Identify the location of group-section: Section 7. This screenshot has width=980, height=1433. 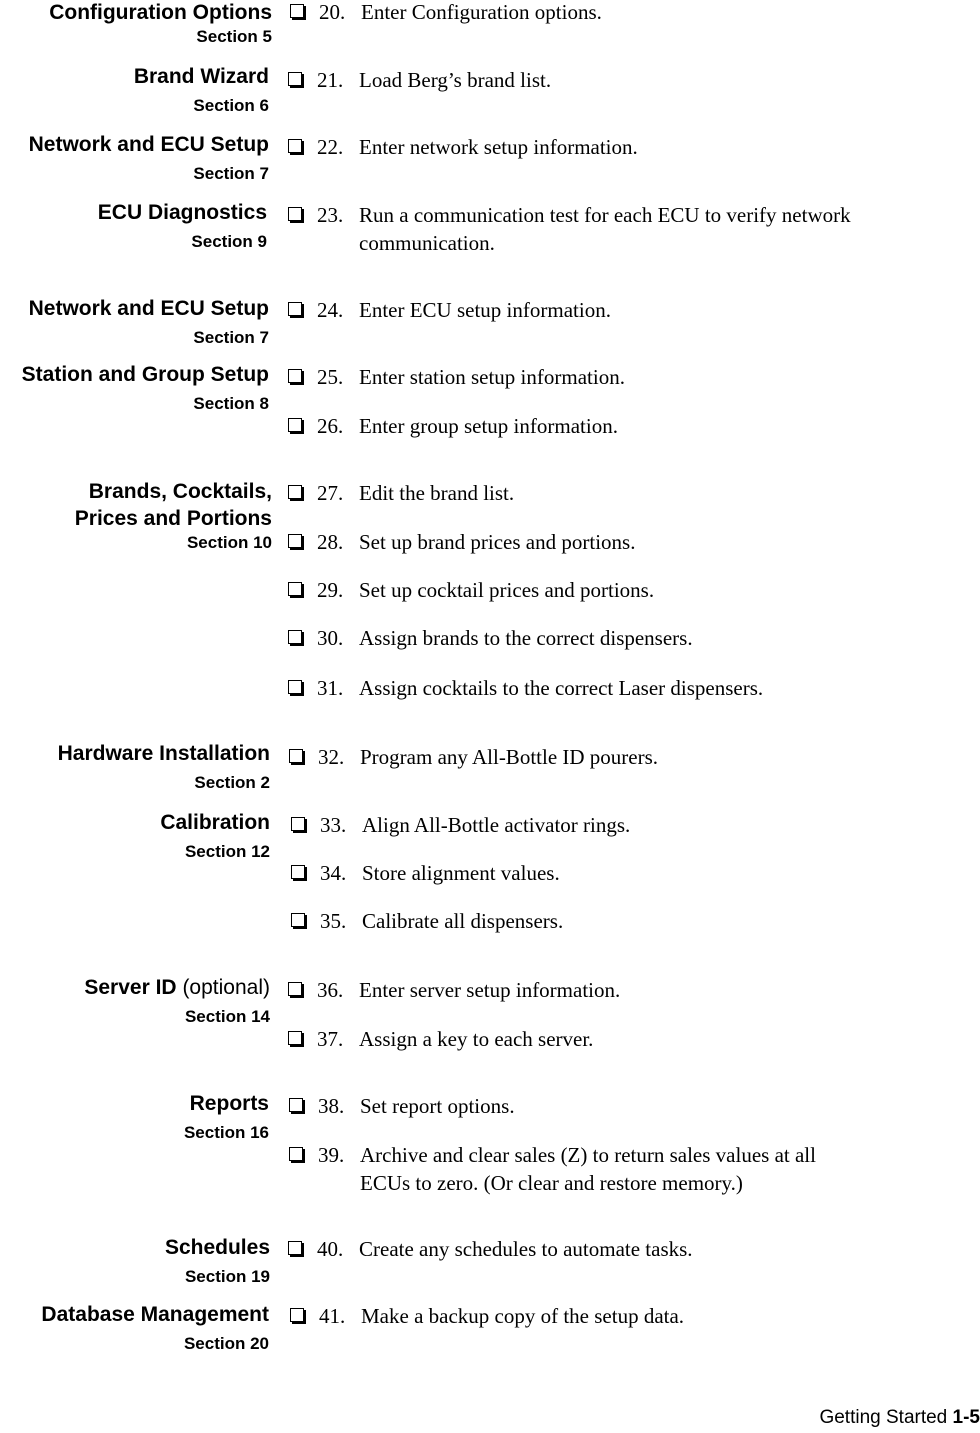
(231, 337).